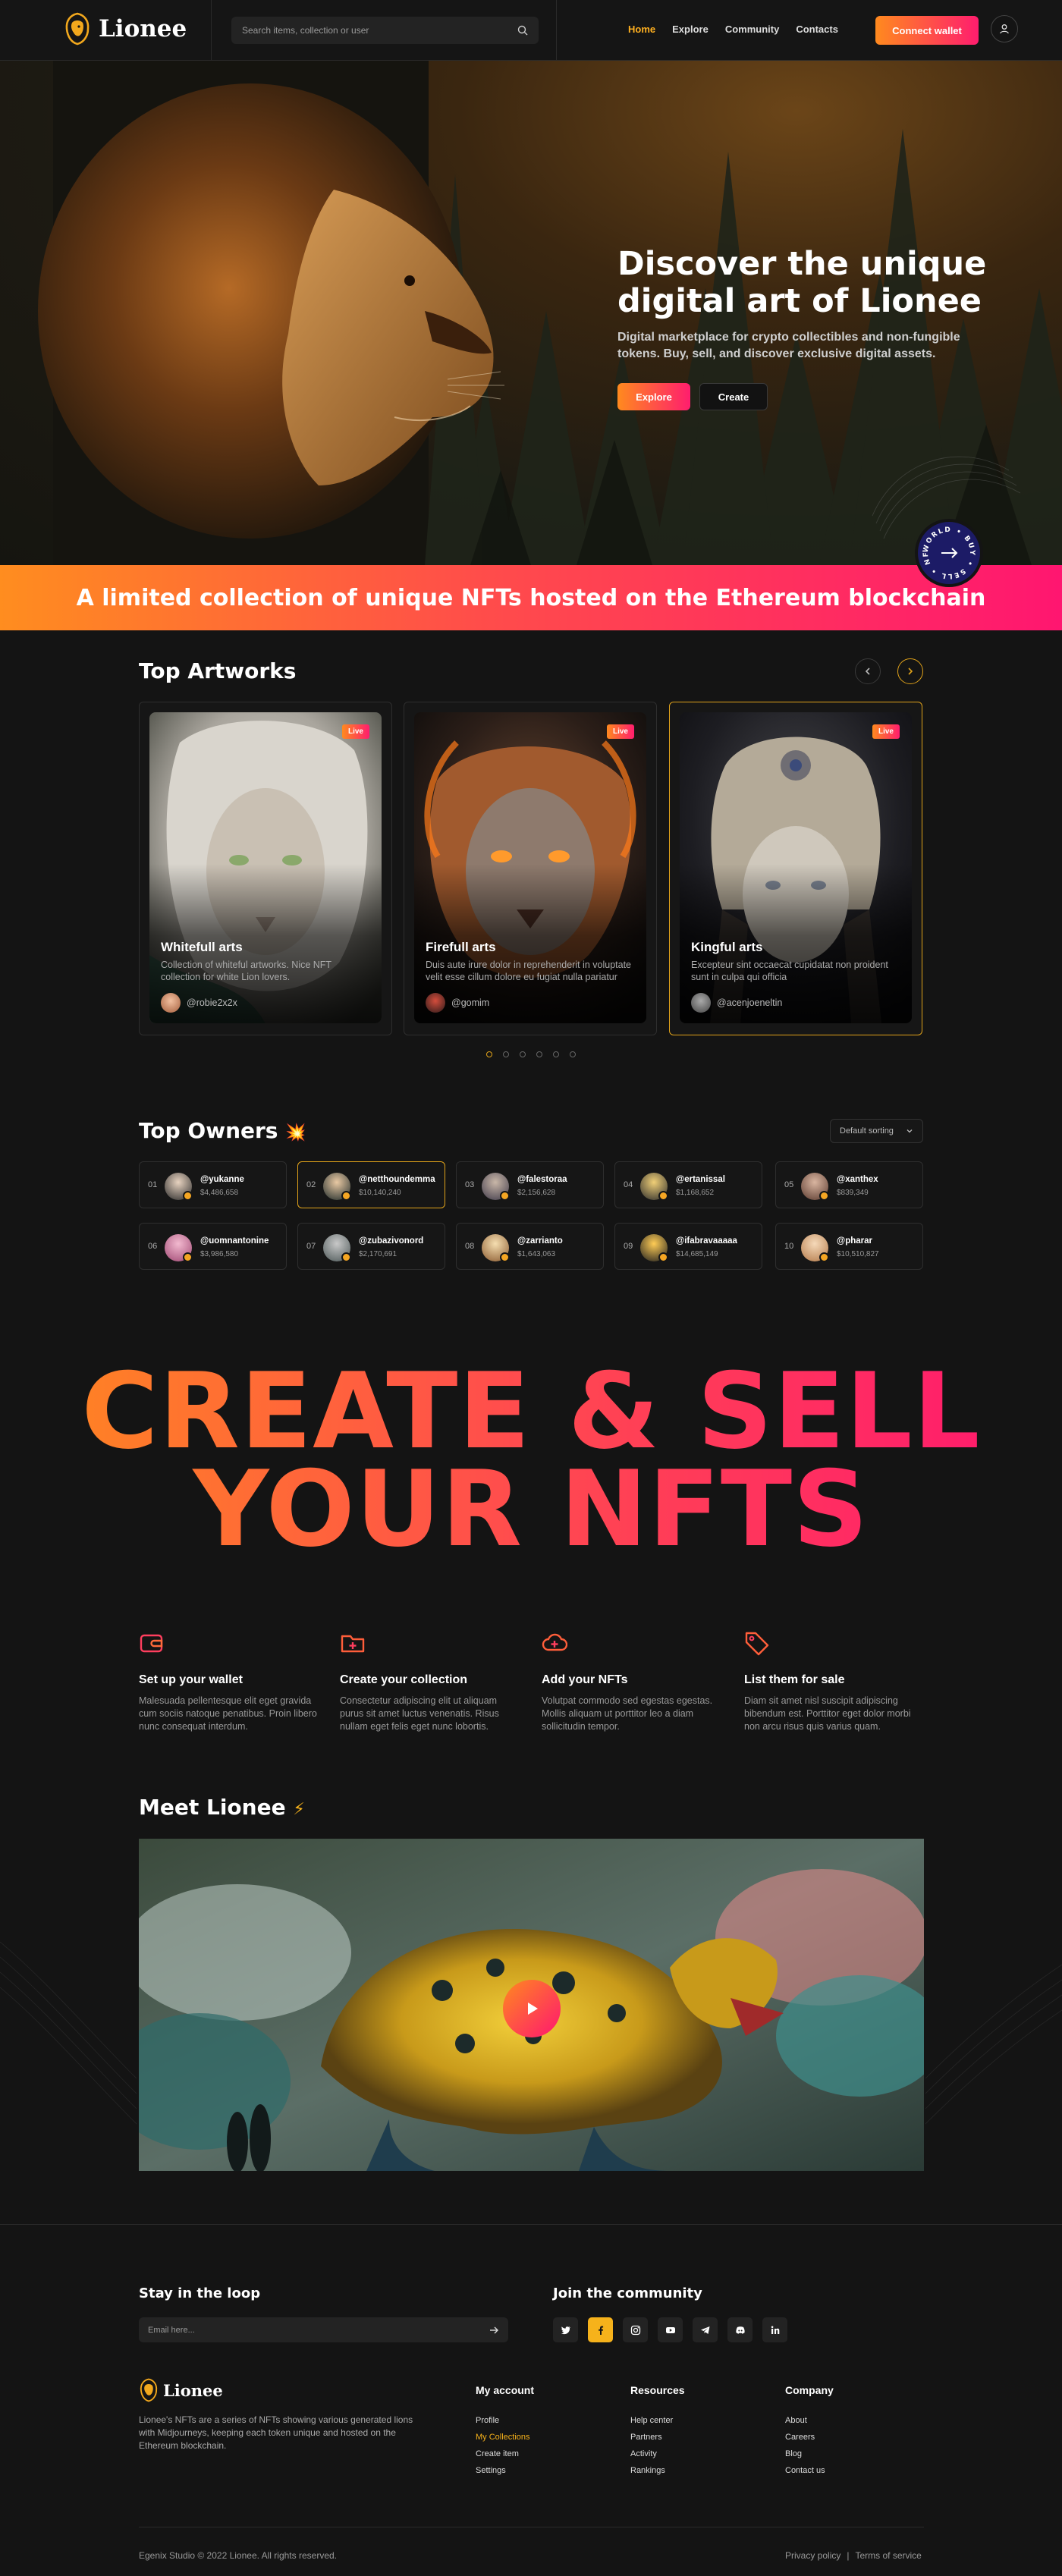  I want to click on owner-value: $10,510,827, so click(858, 1254).